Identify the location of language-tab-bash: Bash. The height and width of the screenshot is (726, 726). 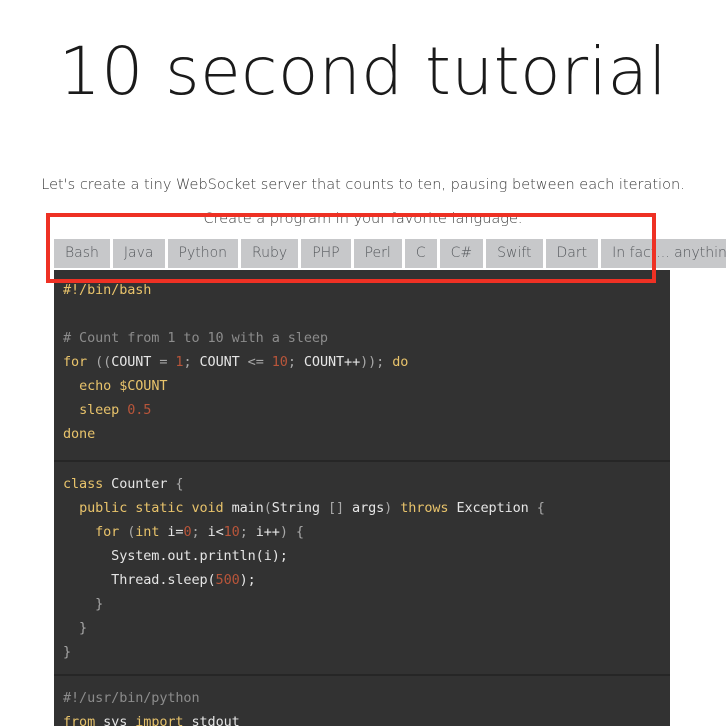
(82, 253).